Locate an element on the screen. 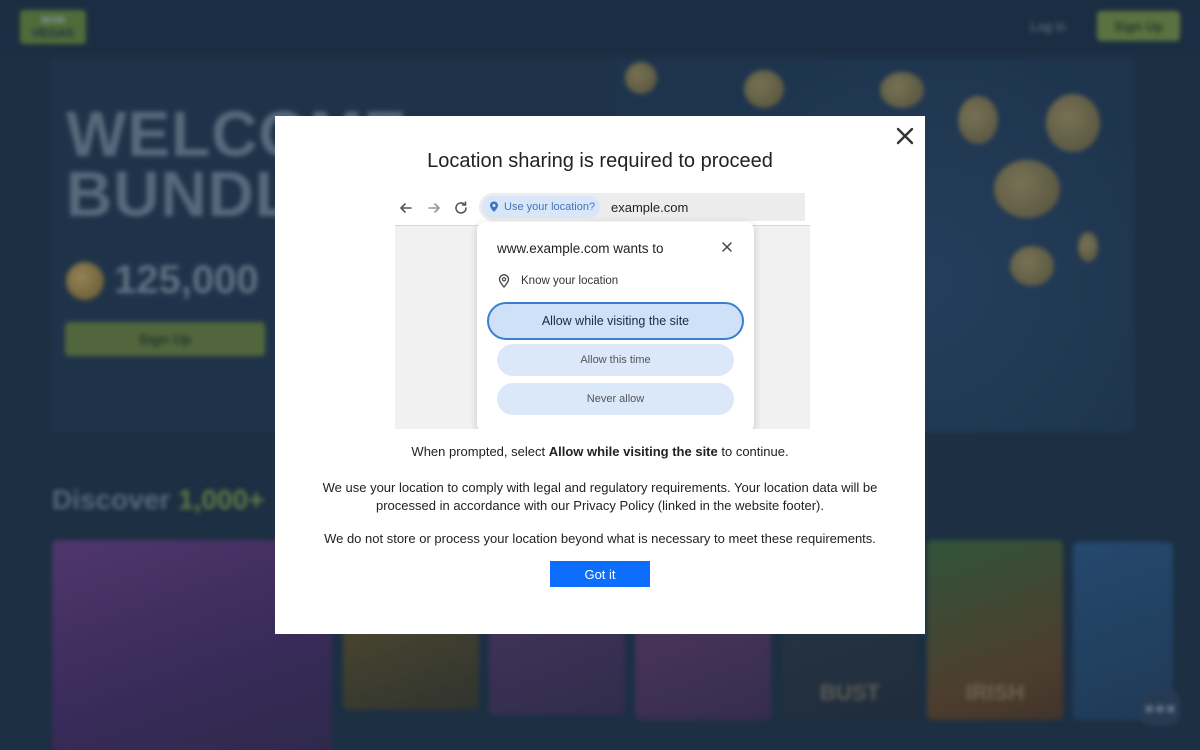  illustration-never-allow-button: Never allow is located at coordinates (615, 399).